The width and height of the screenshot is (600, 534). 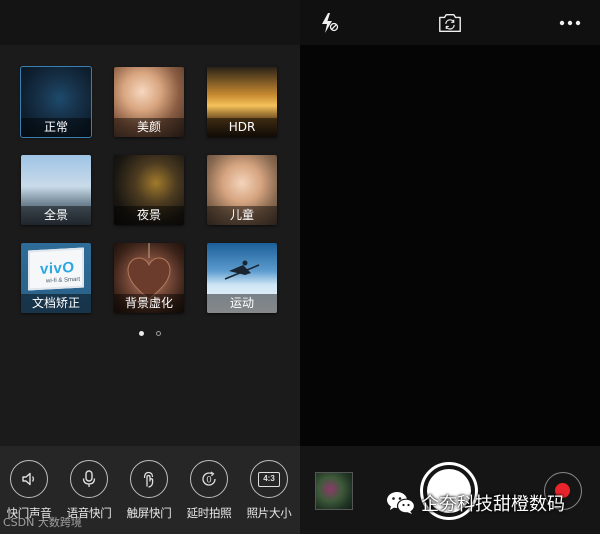 What do you see at coordinates (149, 303) in the screenshot?
I see `mode-label: 背景虚化` at bounding box center [149, 303].